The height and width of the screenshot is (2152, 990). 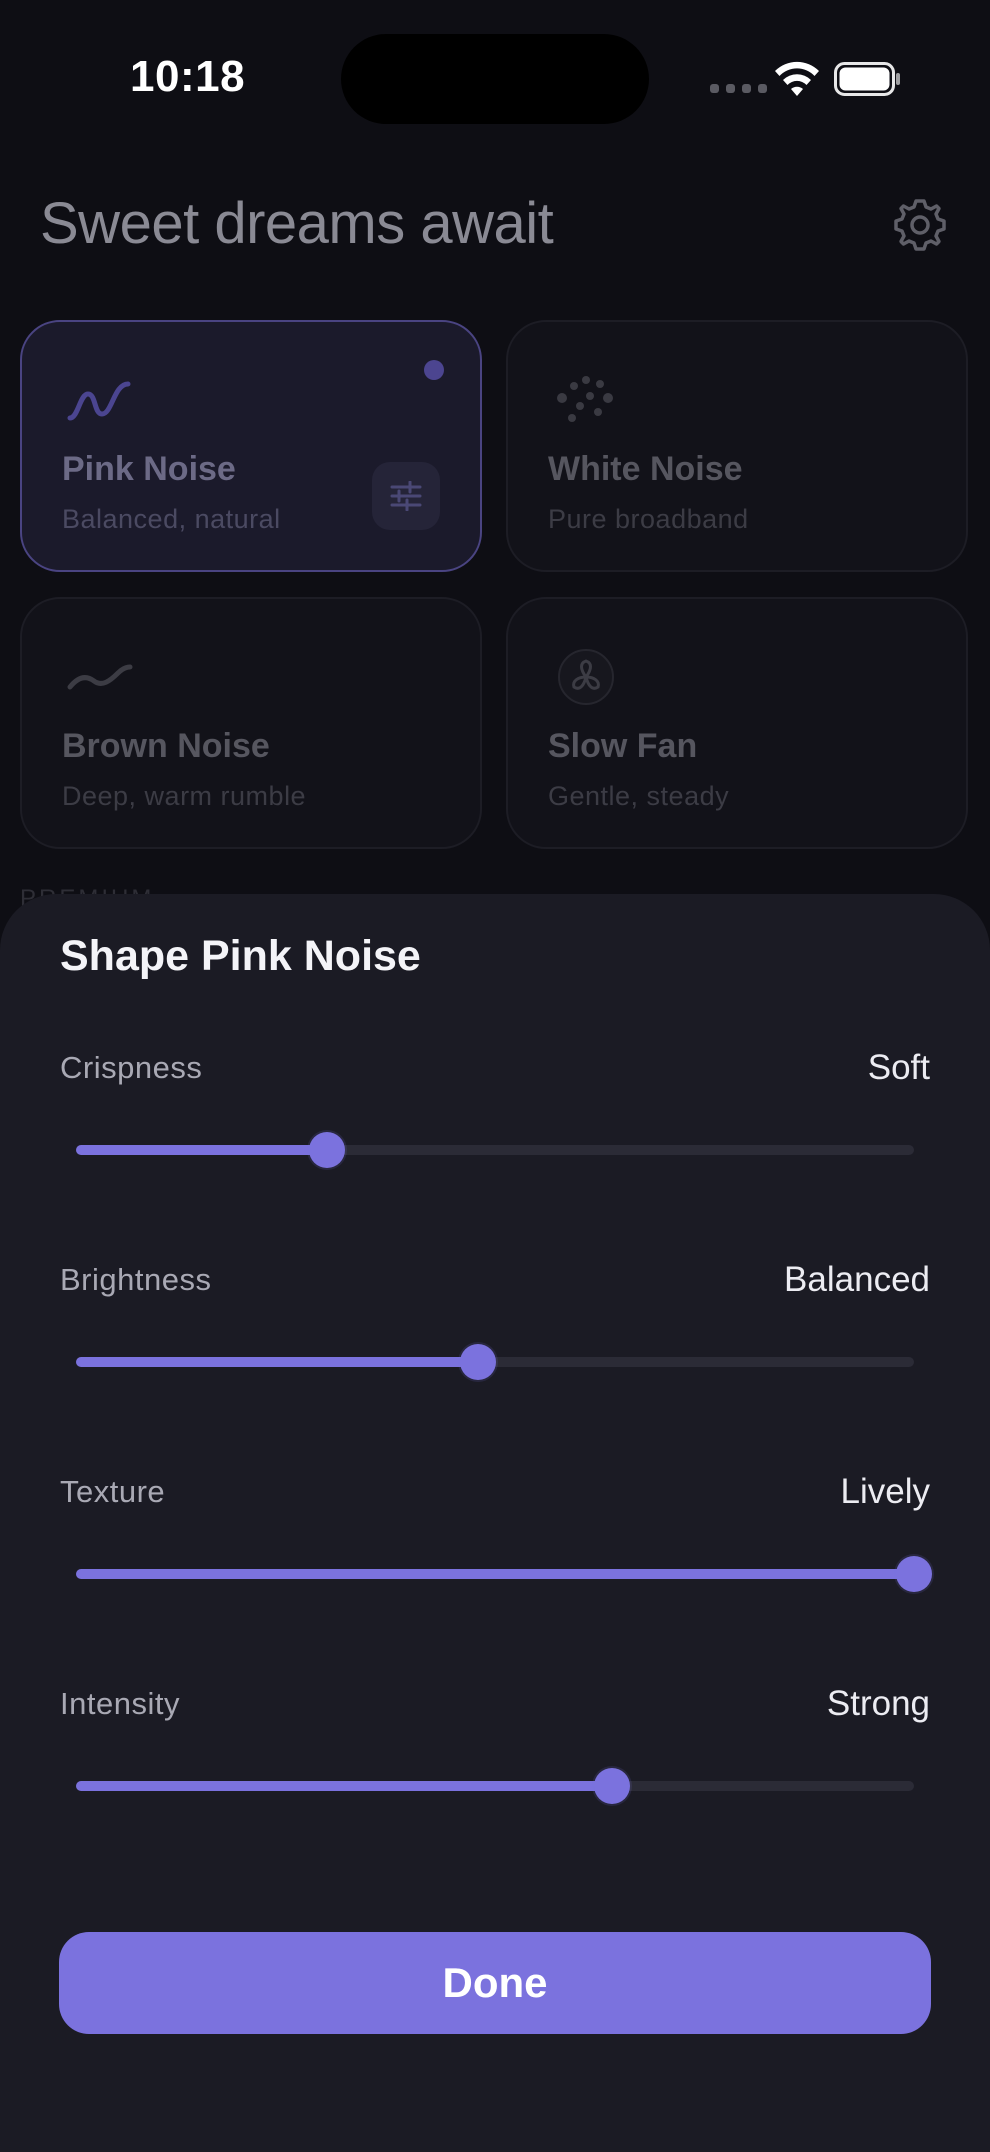 I want to click on slider-label: Crispness, so click(x=131, y=1067).